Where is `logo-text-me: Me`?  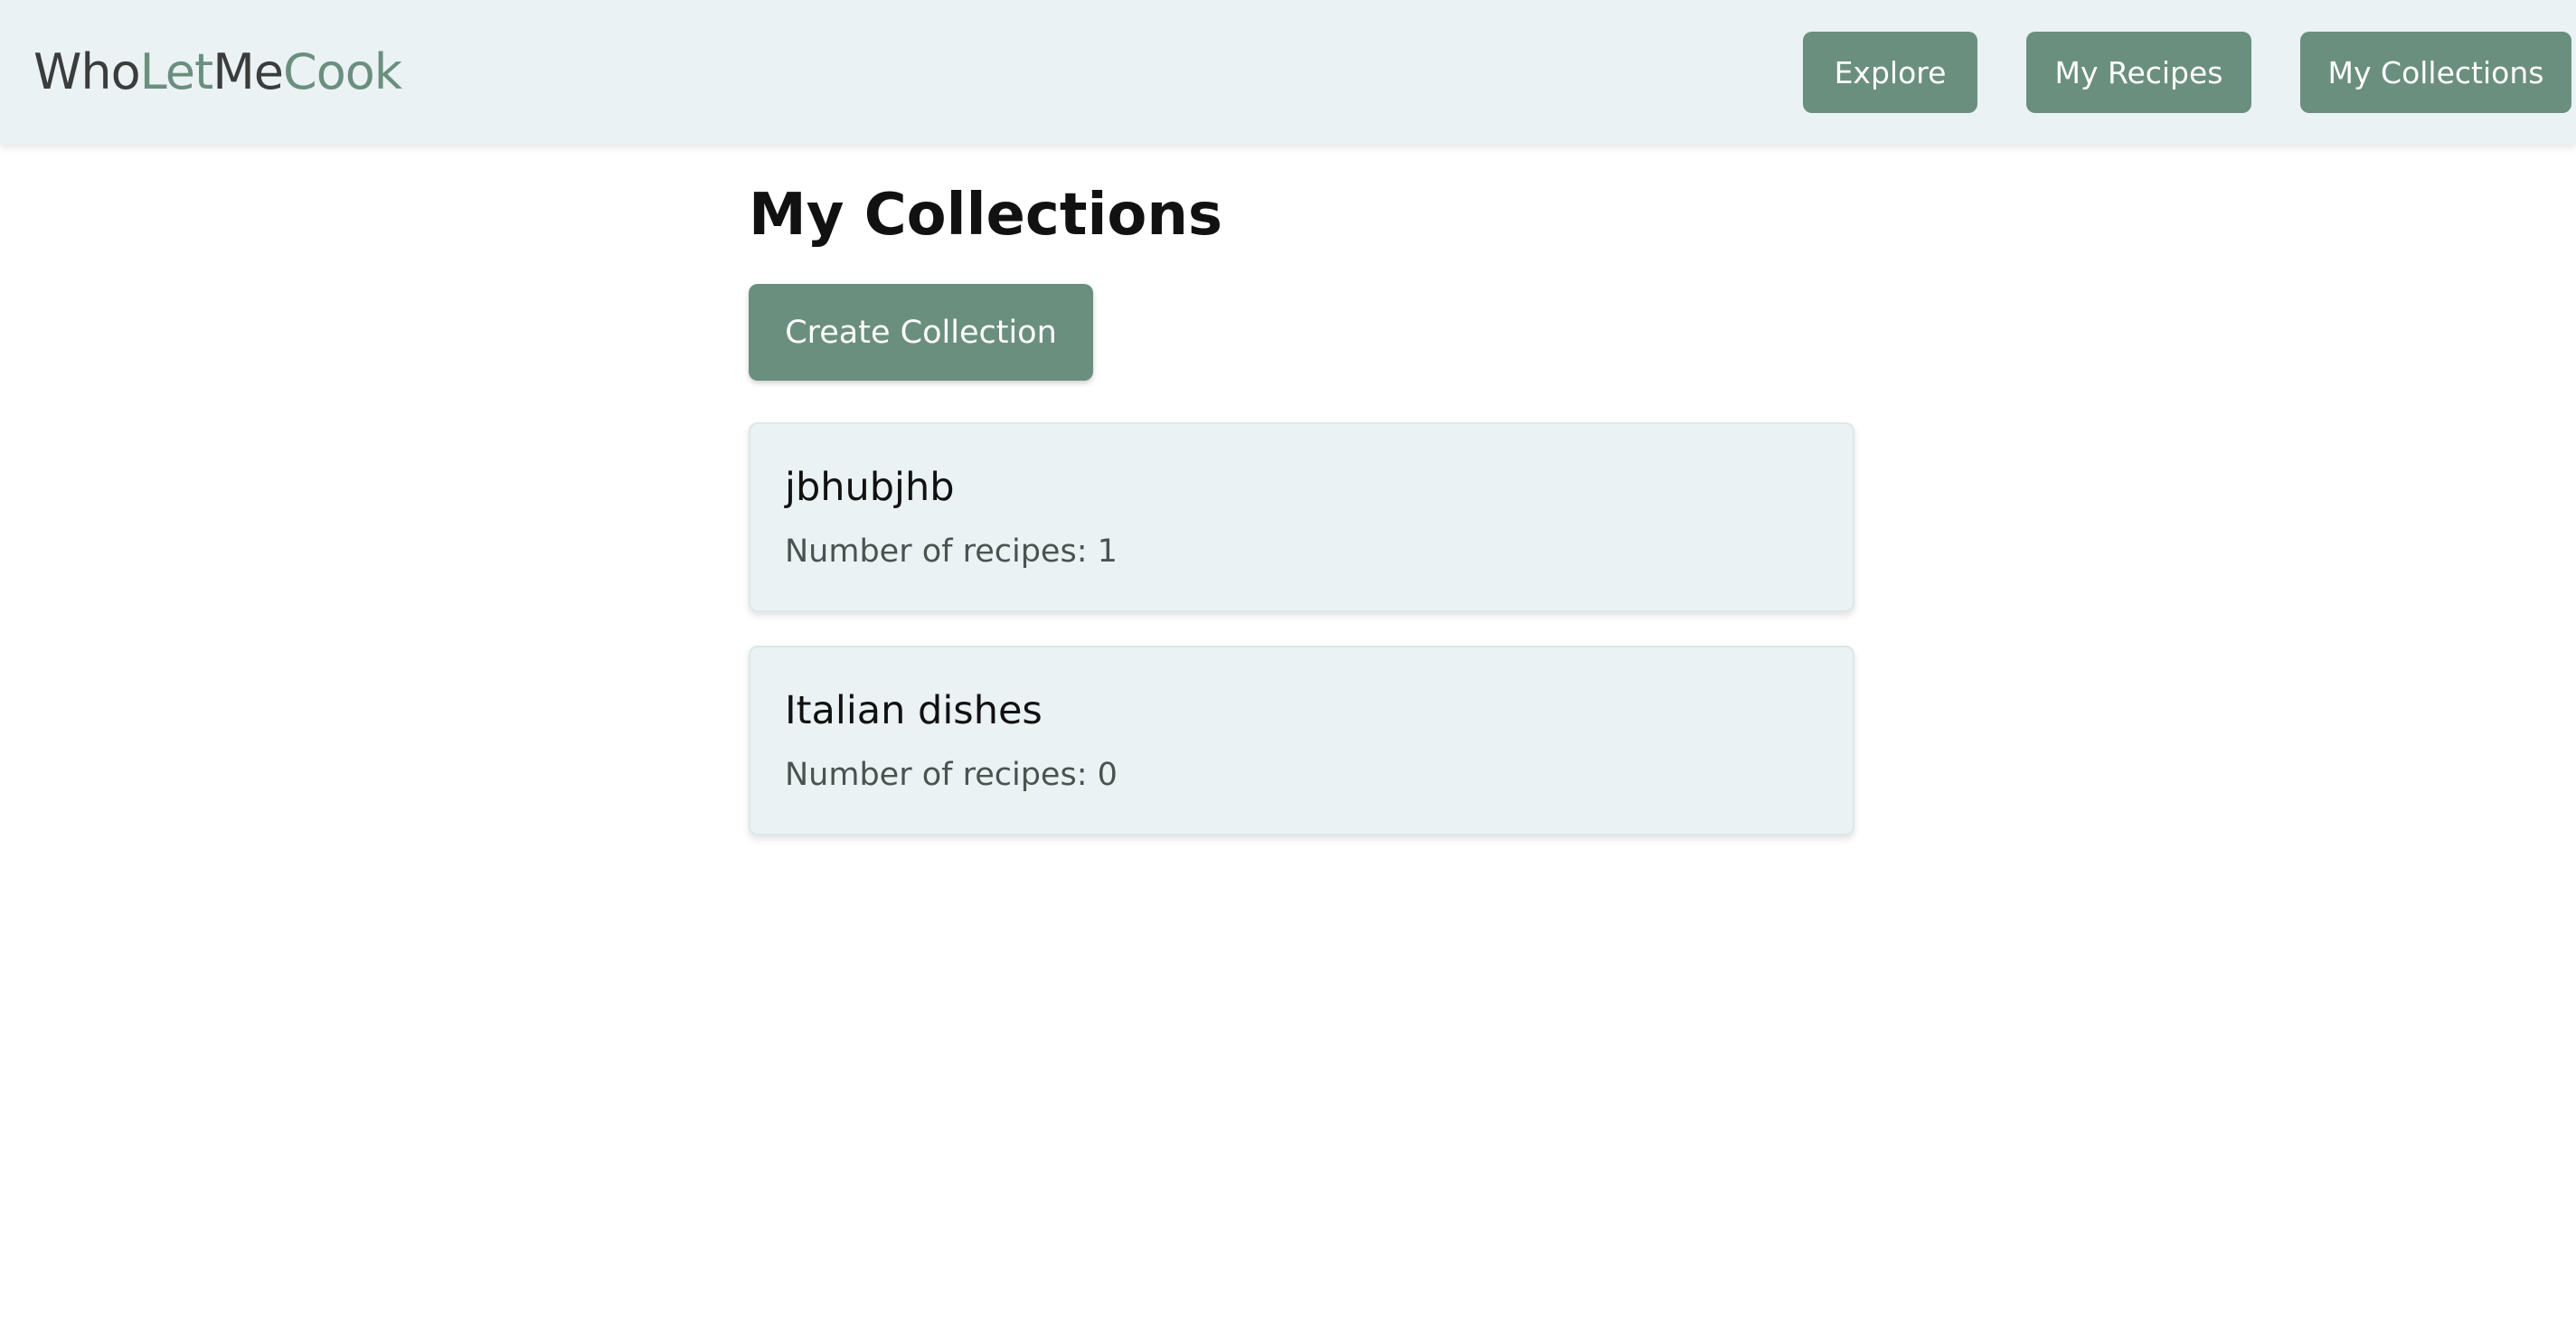 logo-text-me: Me is located at coordinates (248, 71).